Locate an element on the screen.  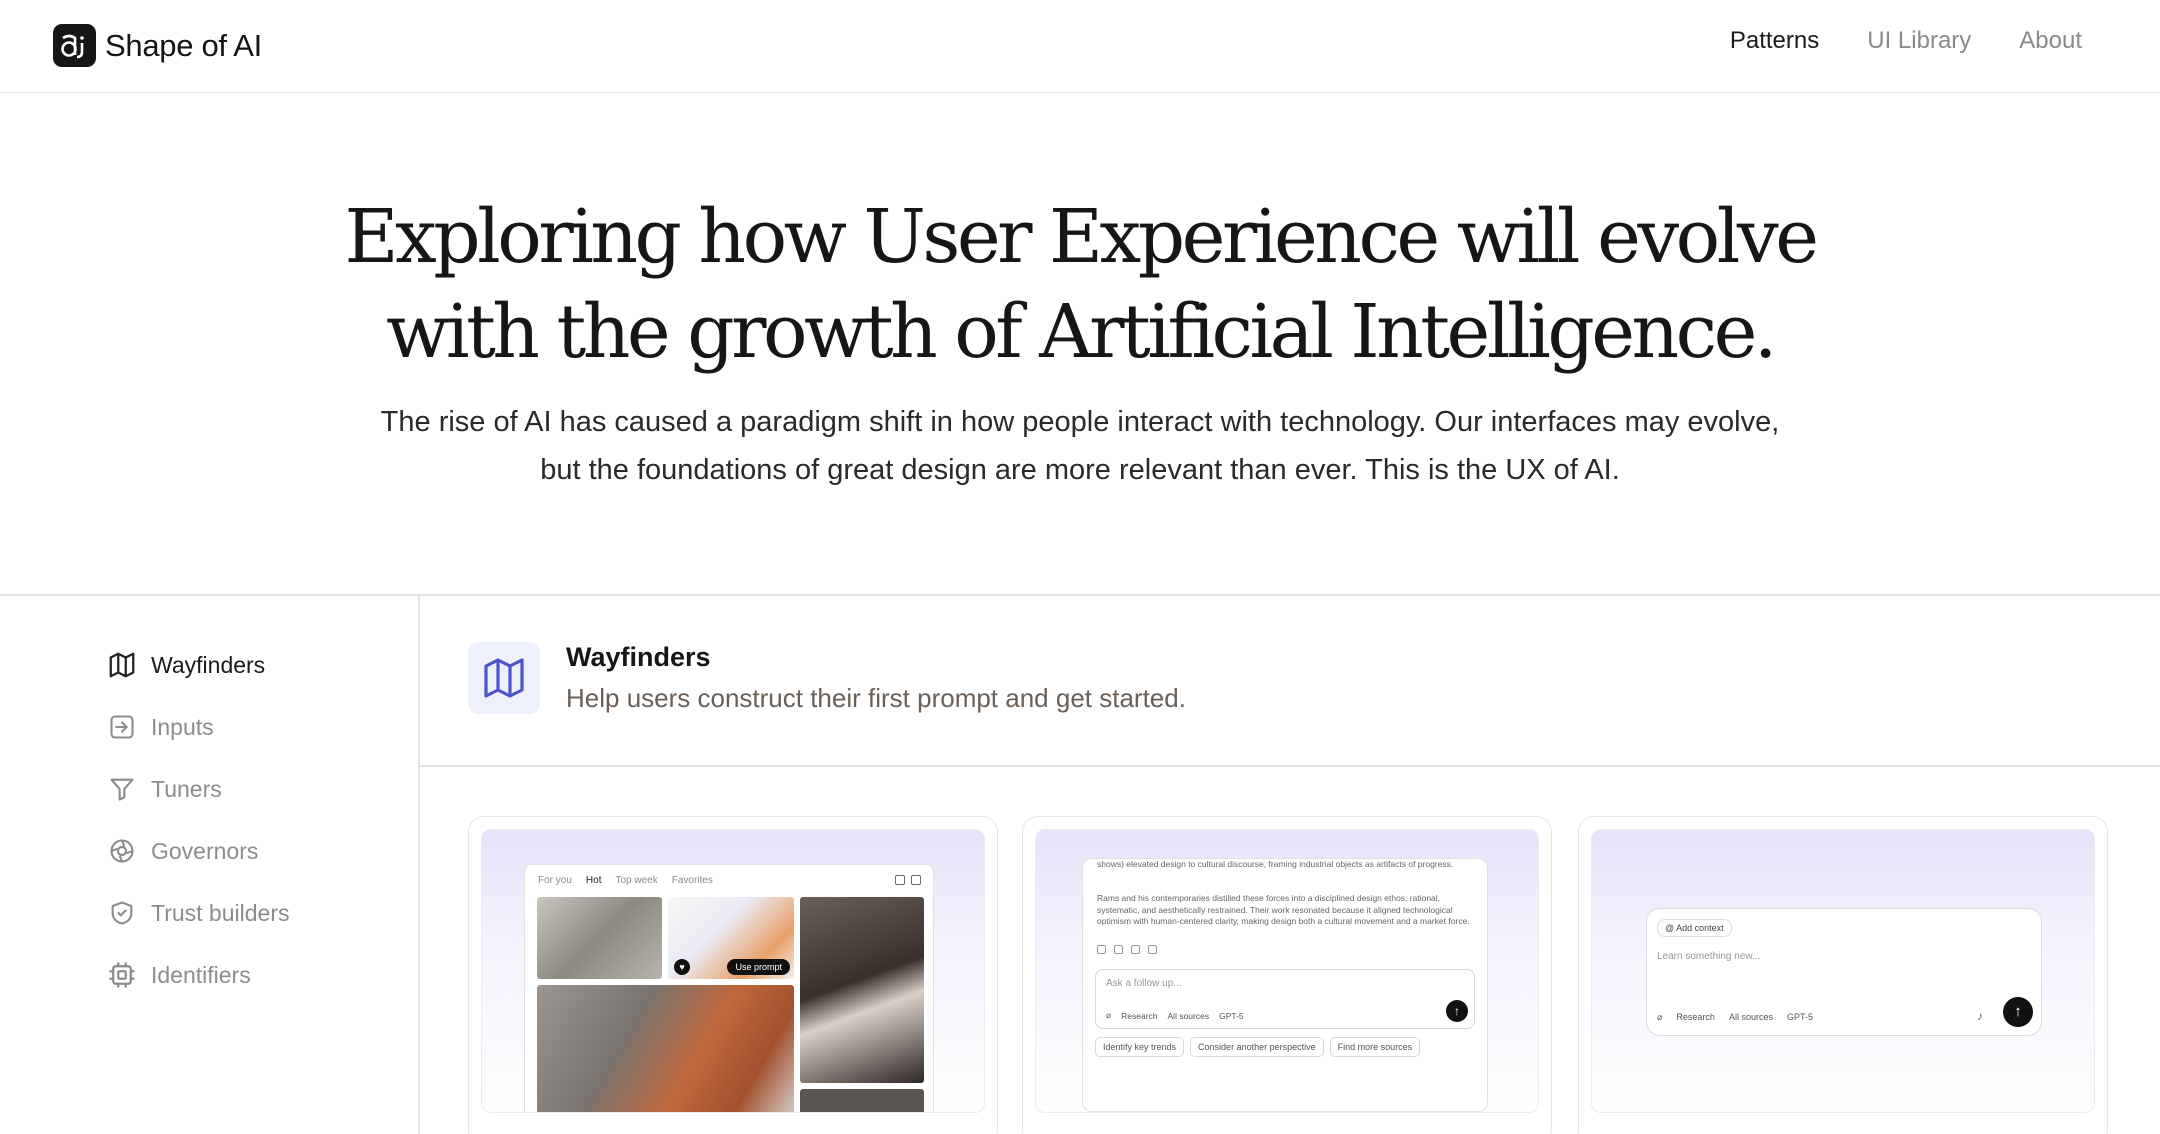
chip-icon is located at coordinates (122, 975).